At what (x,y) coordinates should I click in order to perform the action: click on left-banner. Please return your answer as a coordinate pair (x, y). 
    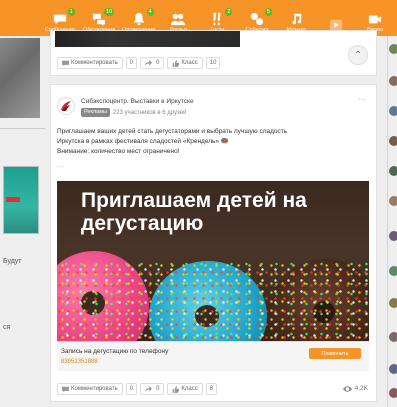
    Looking at the image, I should click on (21, 200).